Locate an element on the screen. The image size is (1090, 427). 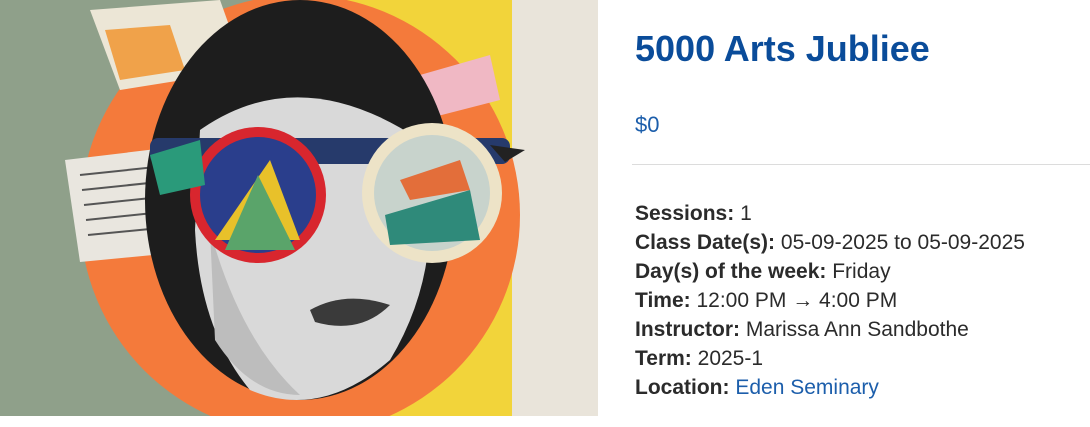
term-row: Term: 2025-1 is located at coordinates (830, 358).